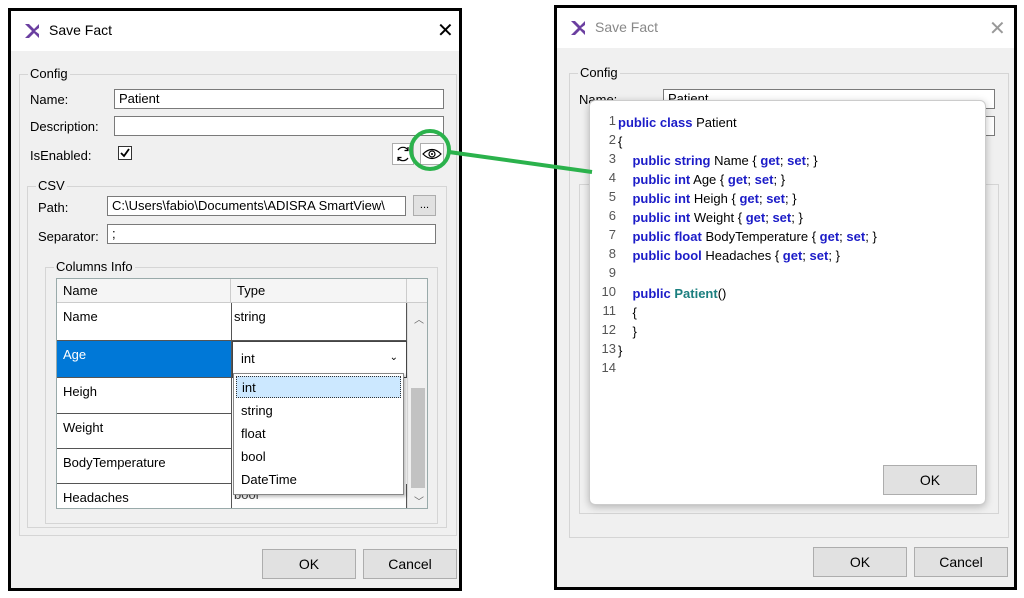 This screenshot has height=598, width=1024. What do you see at coordinates (144, 466) in the screenshot?
I see `table-row-name-cell: BodyTemperature` at bounding box center [144, 466].